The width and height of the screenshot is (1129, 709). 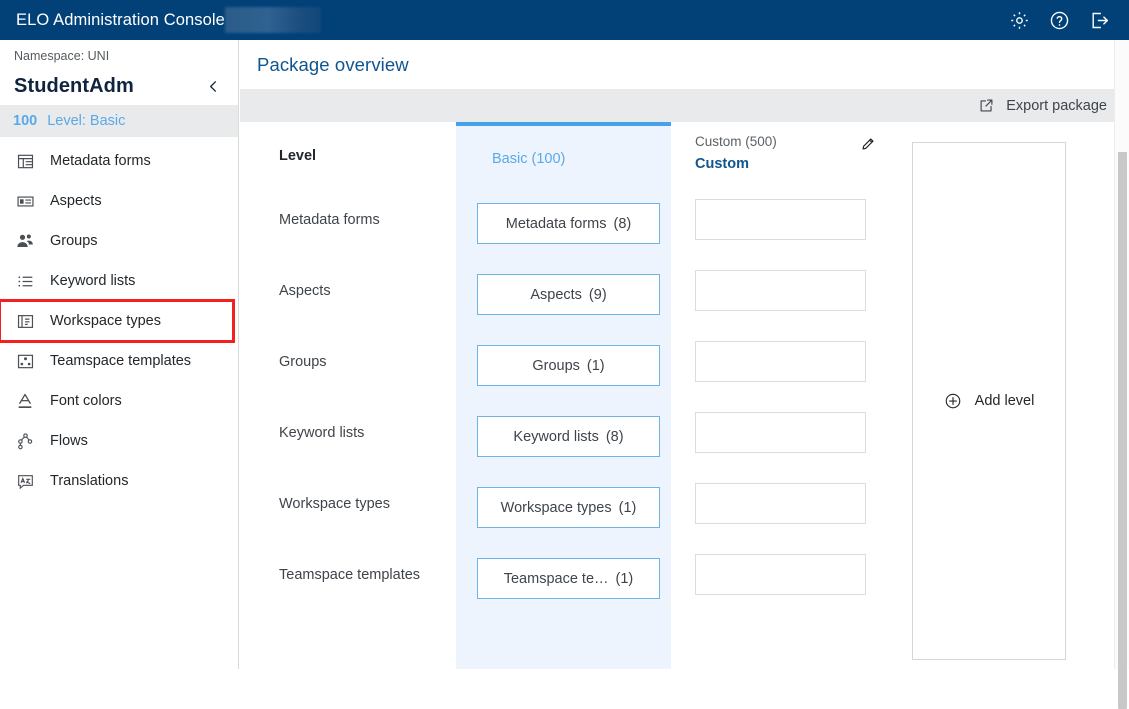 I want to click on page-title: Package overview, so click(x=333, y=64).